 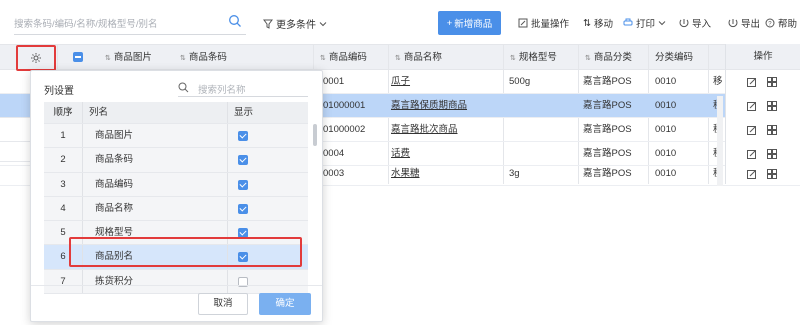 I want to click on help-button: ? 帮助, so click(x=781, y=23).